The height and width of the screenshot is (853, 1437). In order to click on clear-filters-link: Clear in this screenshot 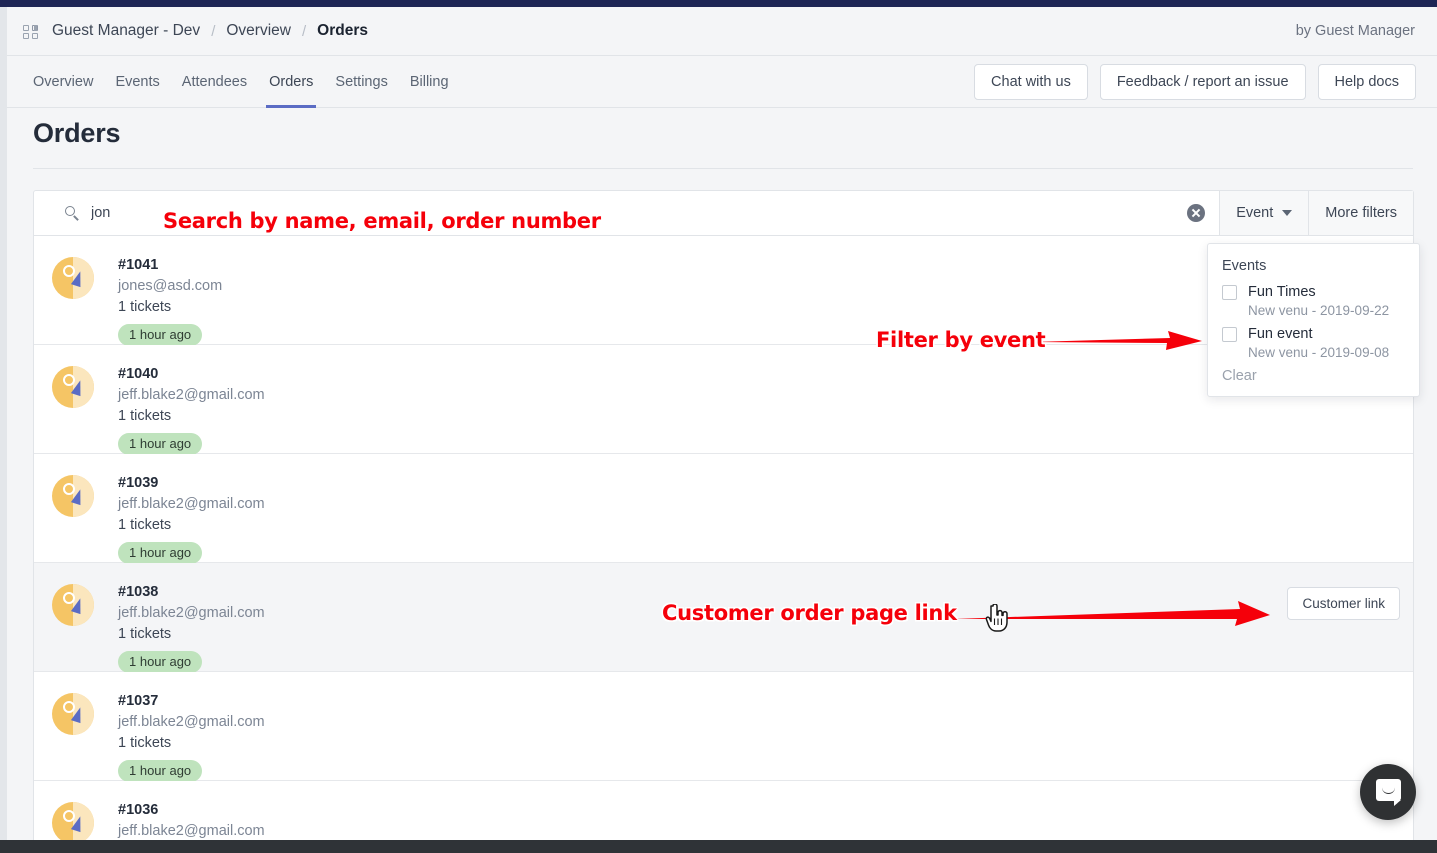, I will do `click(1313, 376)`.